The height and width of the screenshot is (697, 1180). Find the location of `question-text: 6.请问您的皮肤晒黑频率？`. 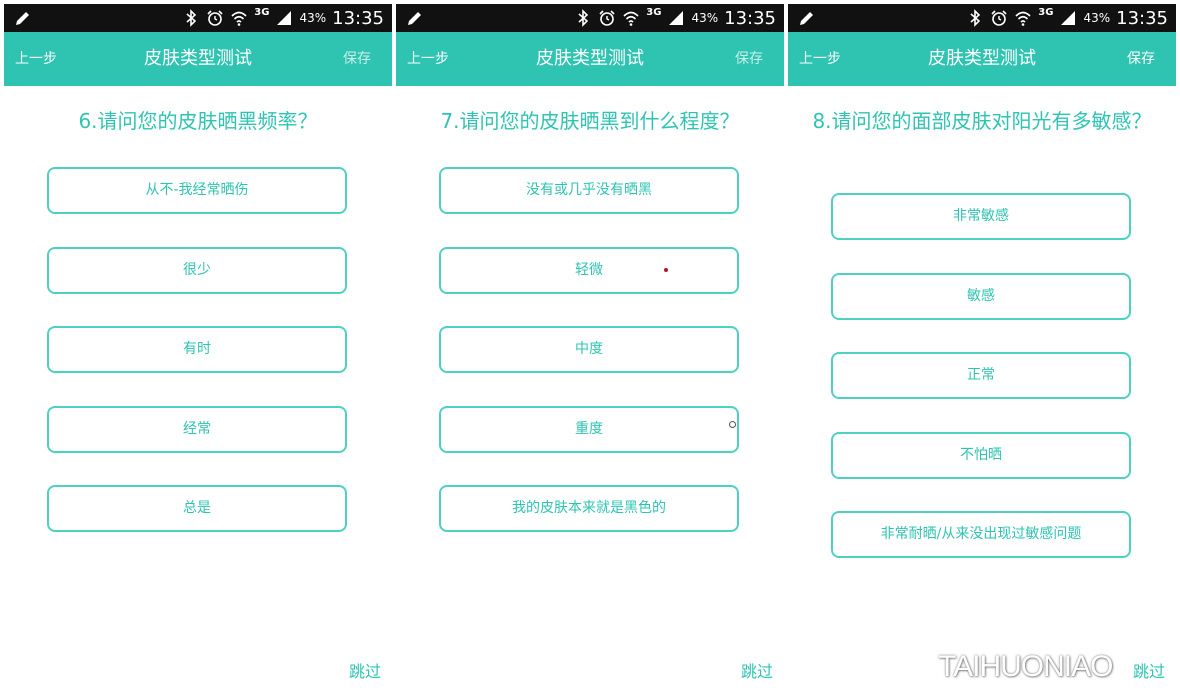

question-text: 6.请问您的皮肤晒黑频率？ is located at coordinates (198, 121).